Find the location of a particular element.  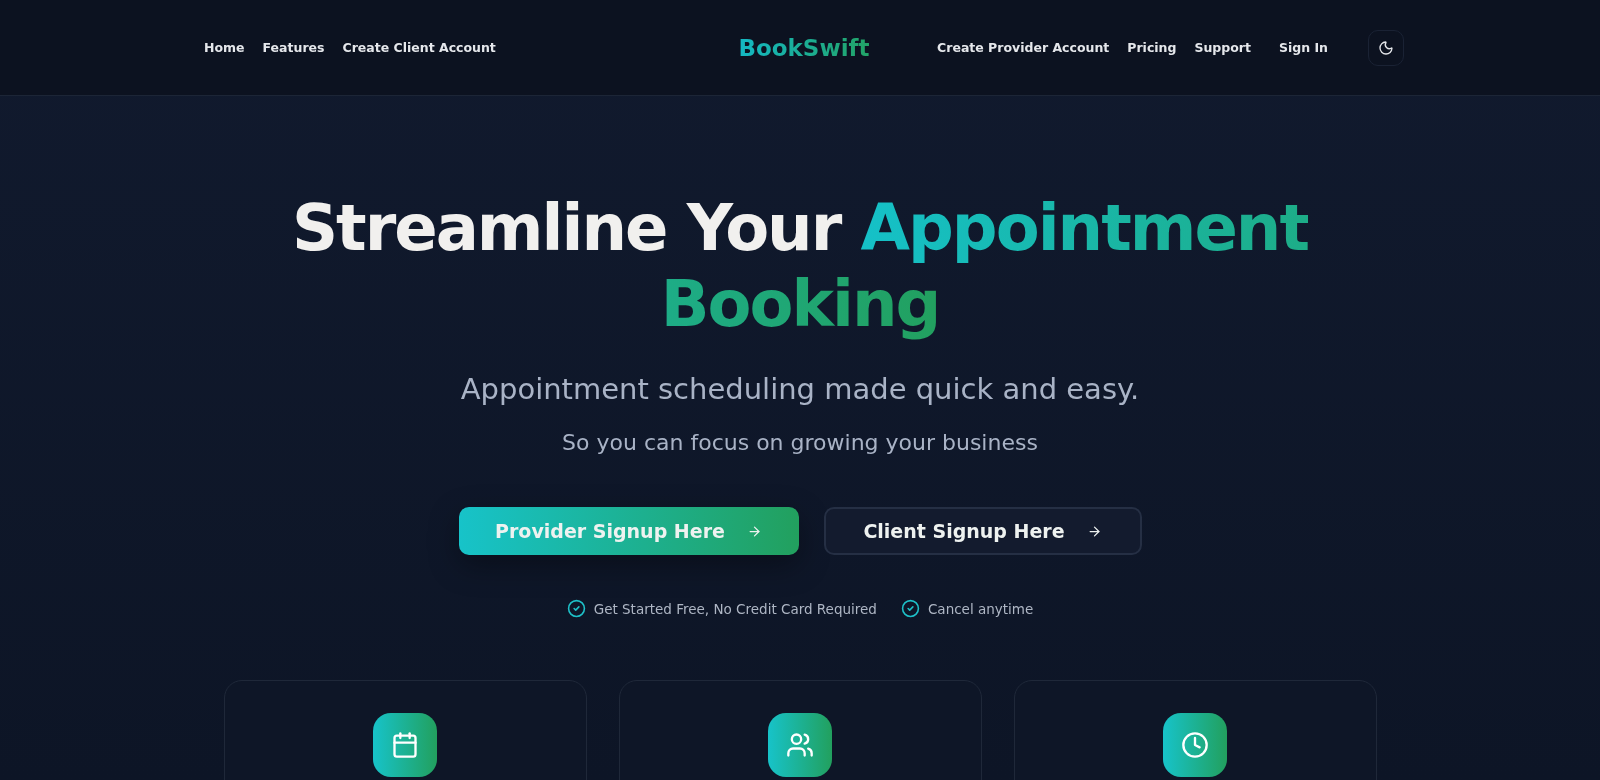

hero-subtitle: Appointment scheduling made quick and easy. is located at coordinates (800, 389).